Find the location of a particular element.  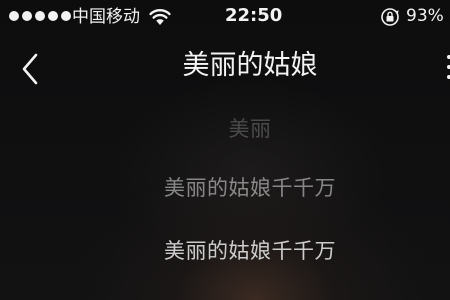

battery-percentage: 93% is located at coordinates (425, 16).